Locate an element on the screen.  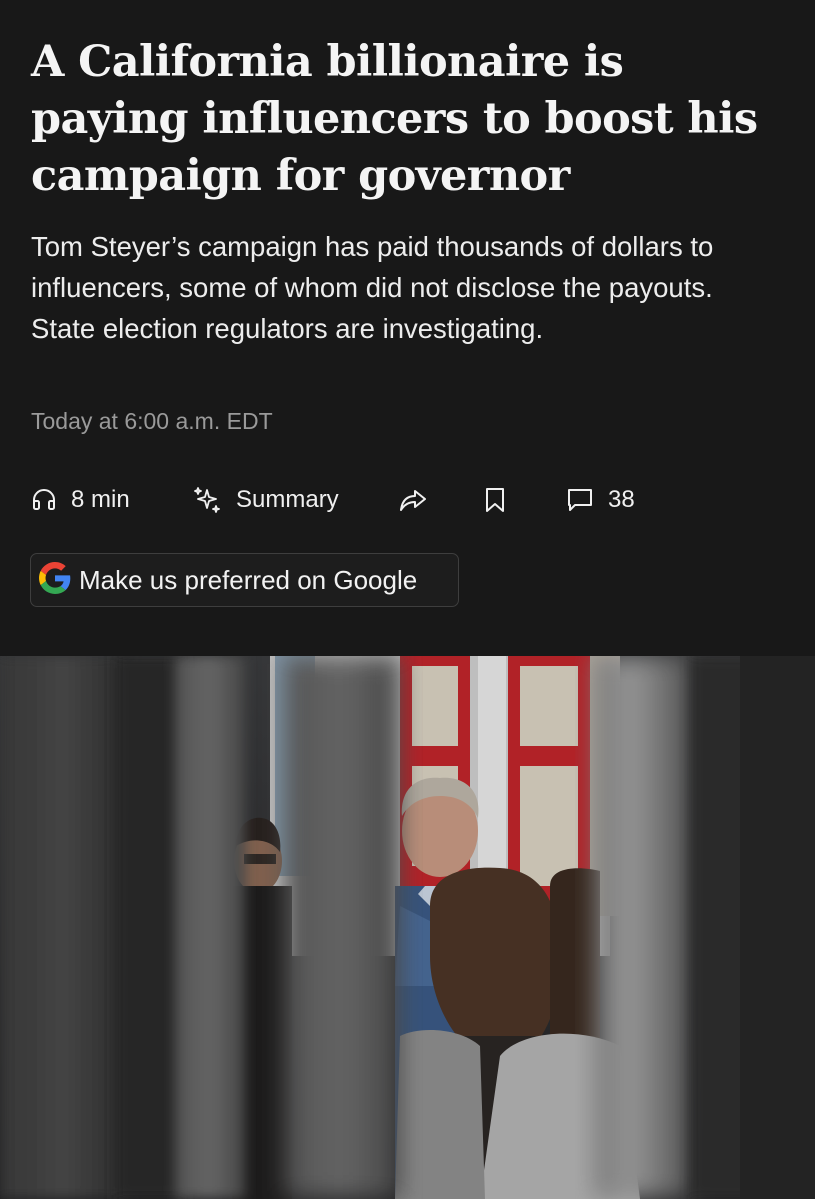
bookmark-icon is located at coordinates (495, 500).